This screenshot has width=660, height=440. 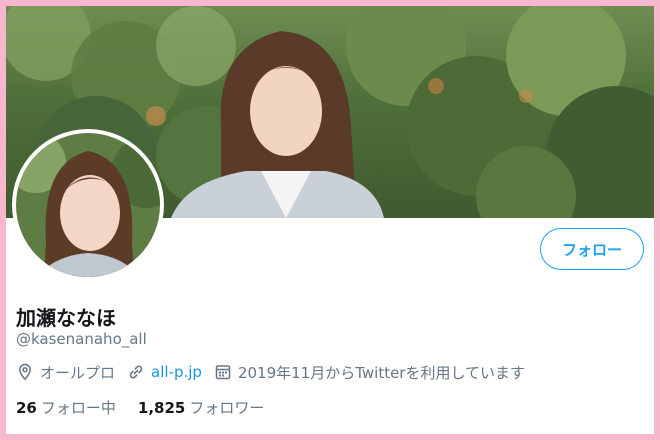 What do you see at coordinates (592, 249) in the screenshot?
I see `follow-button: フォロー` at bounding box center [592, 249].